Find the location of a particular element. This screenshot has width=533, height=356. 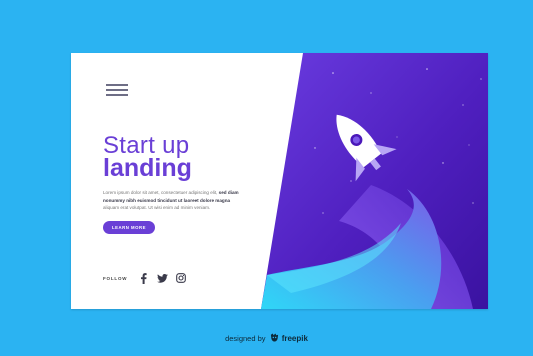

instagram-icon is located at coordinates (181, 278).